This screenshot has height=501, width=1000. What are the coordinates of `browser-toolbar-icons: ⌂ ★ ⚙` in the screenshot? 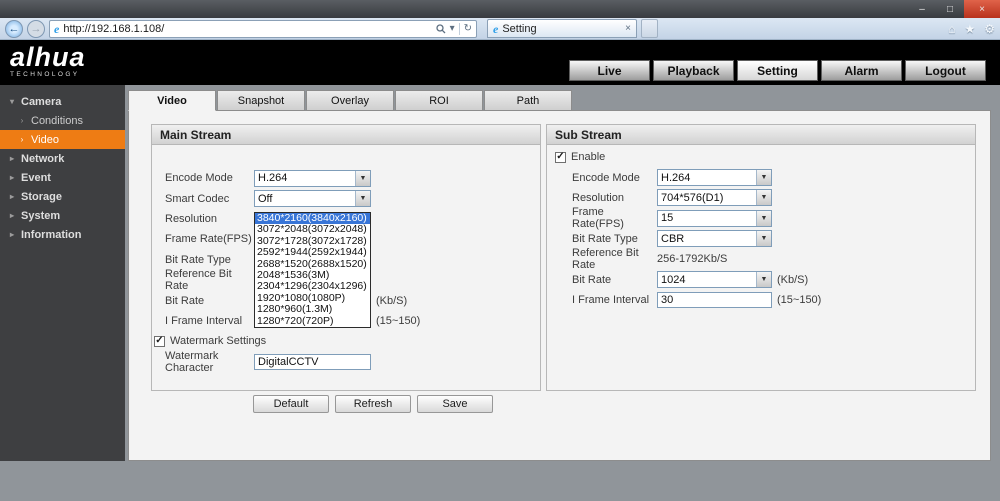 It's located at (971, 29).